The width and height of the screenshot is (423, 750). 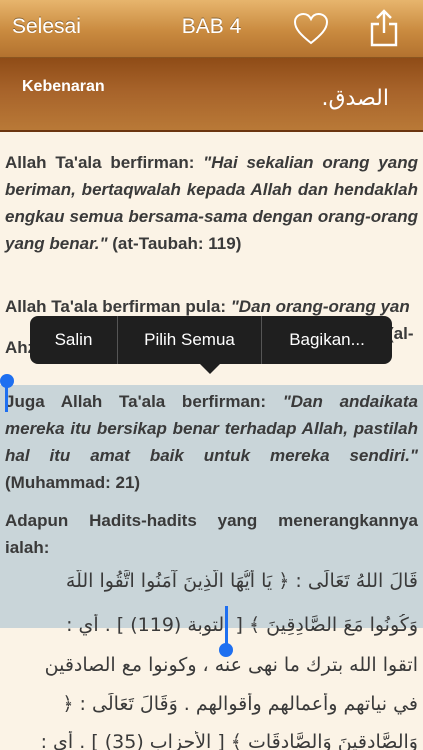 I want to click on paragraph-3-lead: Juga Allah Ta'ala berfirman:, so click(x=144, y=401).